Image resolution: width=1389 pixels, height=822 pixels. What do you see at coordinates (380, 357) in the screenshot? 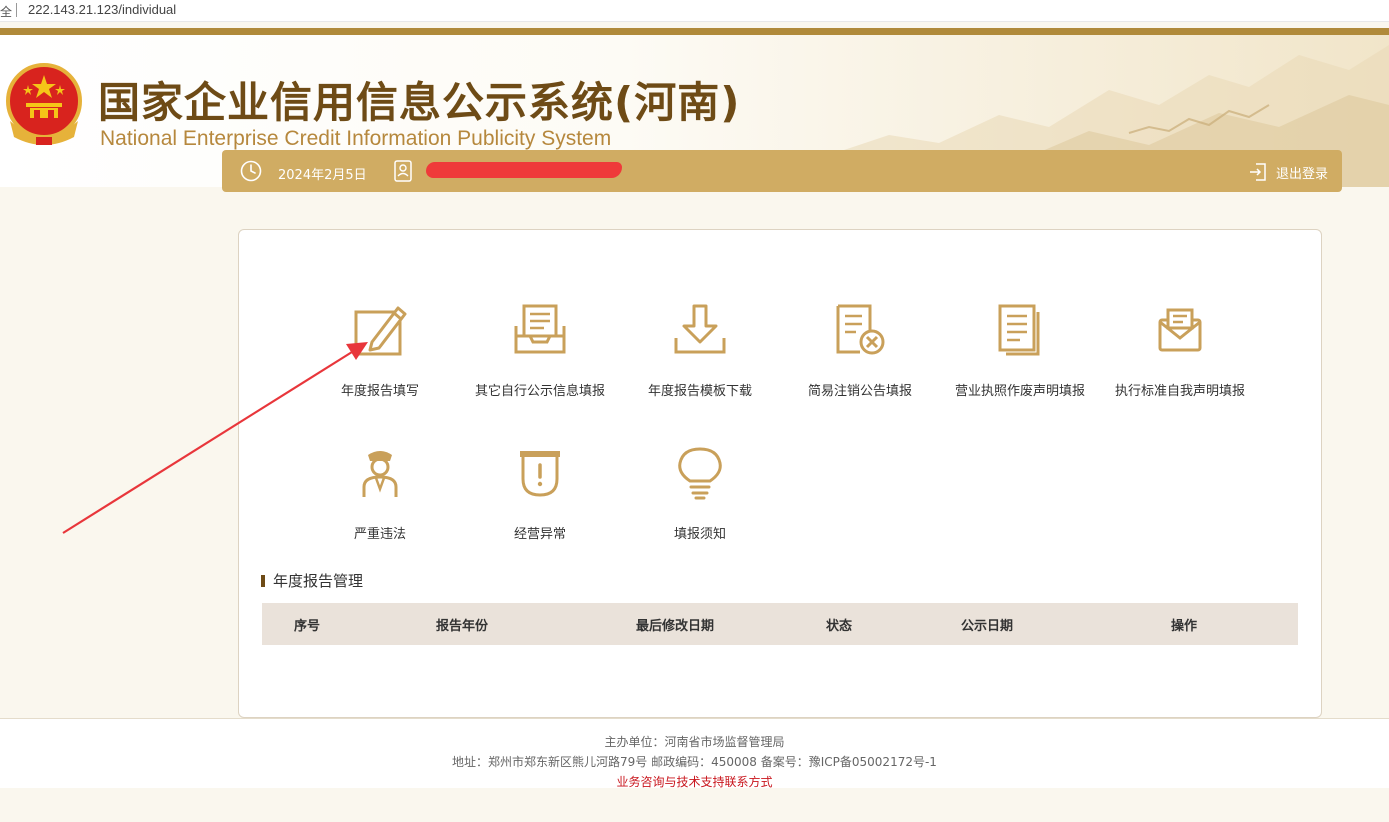
I see `tile-annual-report: 年度报告填写` at bounding box center [380, 357].